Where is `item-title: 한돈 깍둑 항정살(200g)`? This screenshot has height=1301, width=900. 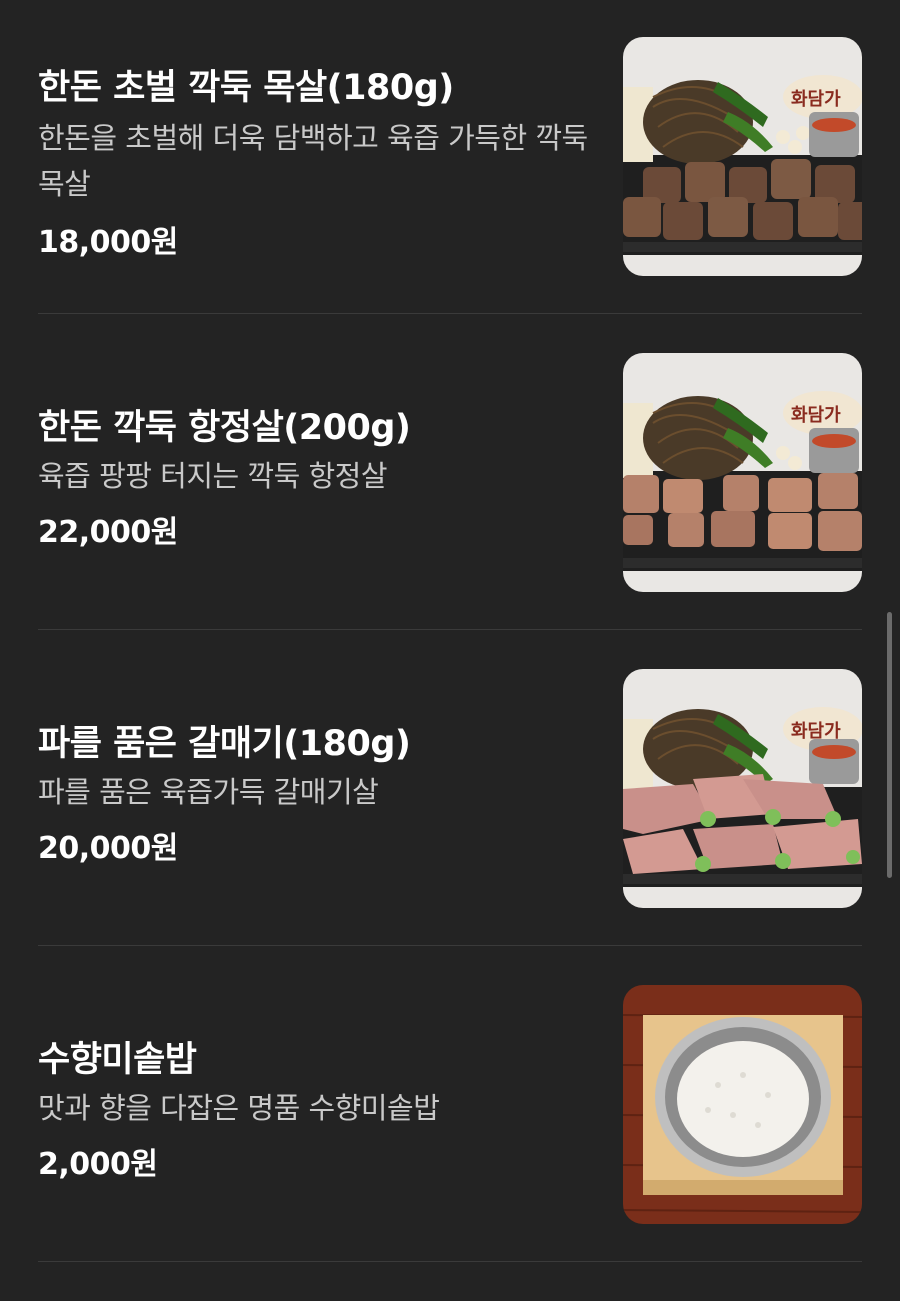
item-title: 한돈 깍둑 항정살(200g) is located at coordinates (224, 428).